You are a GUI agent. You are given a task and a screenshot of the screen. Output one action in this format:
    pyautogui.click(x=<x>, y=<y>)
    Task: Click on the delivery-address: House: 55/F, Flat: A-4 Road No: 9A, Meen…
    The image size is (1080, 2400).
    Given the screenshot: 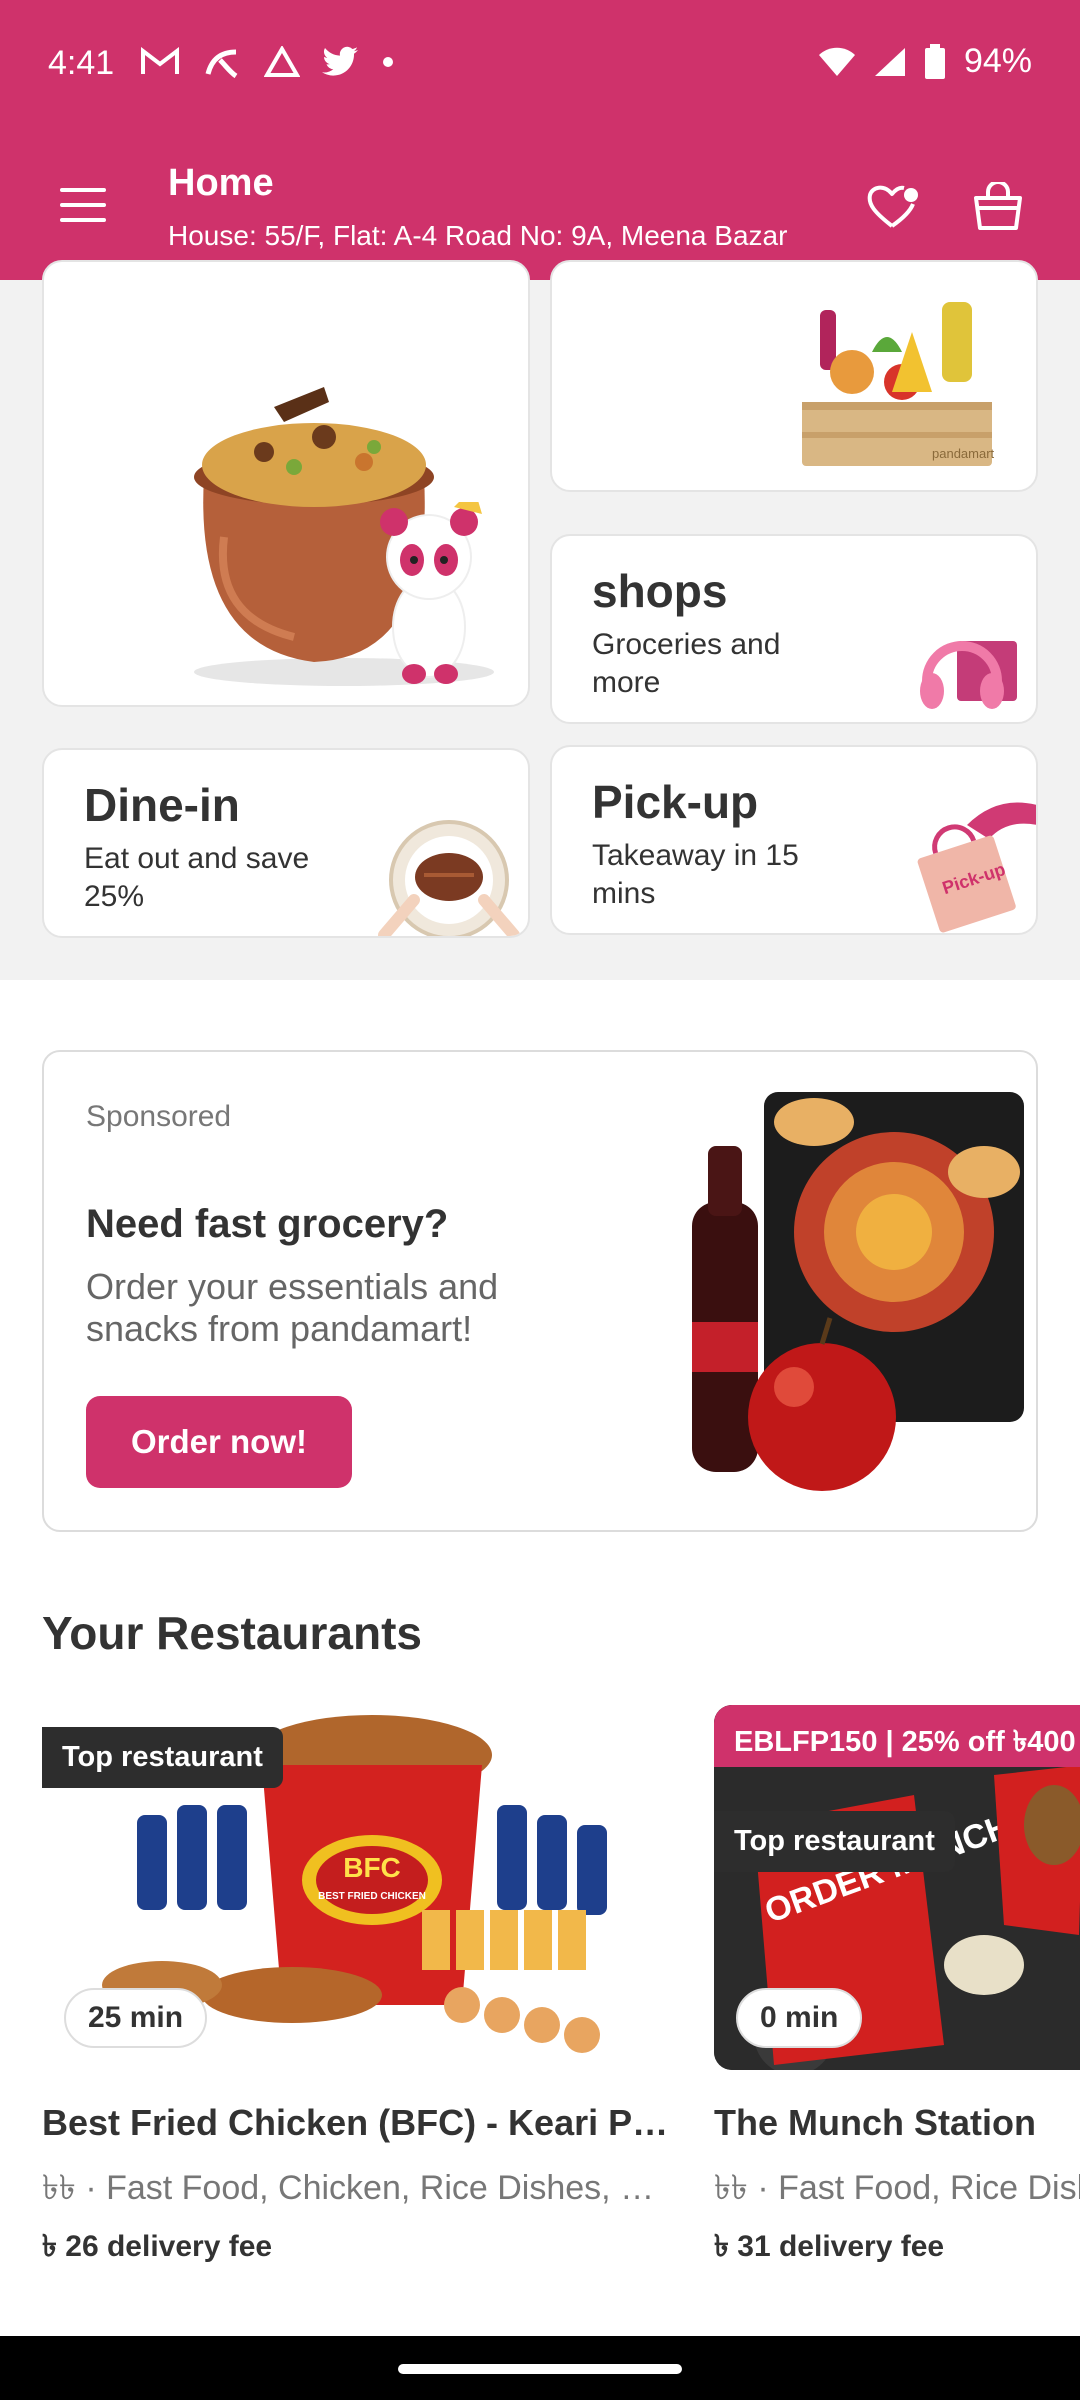 What is the action you would take?
    pyautogui.click(x=503, y=236)
    